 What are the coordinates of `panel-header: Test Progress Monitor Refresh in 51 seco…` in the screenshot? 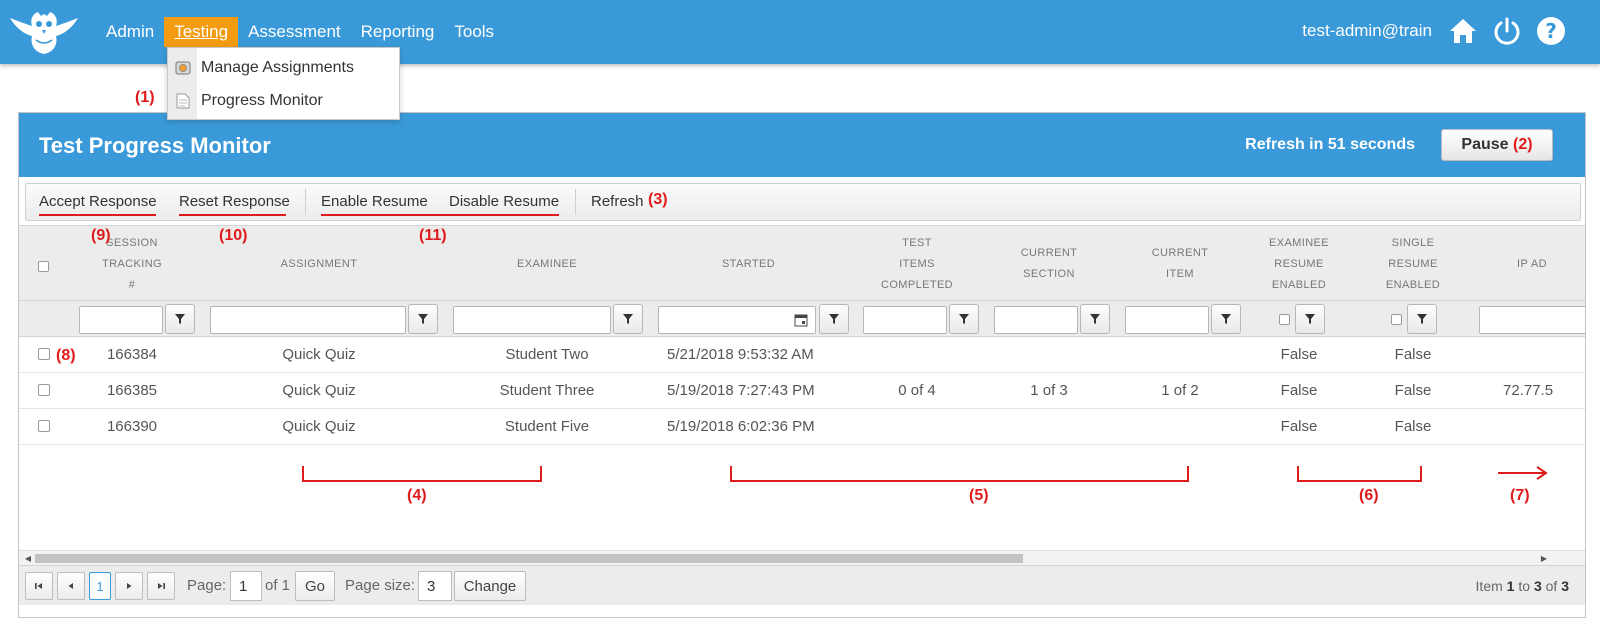 It's located at (802, 145).